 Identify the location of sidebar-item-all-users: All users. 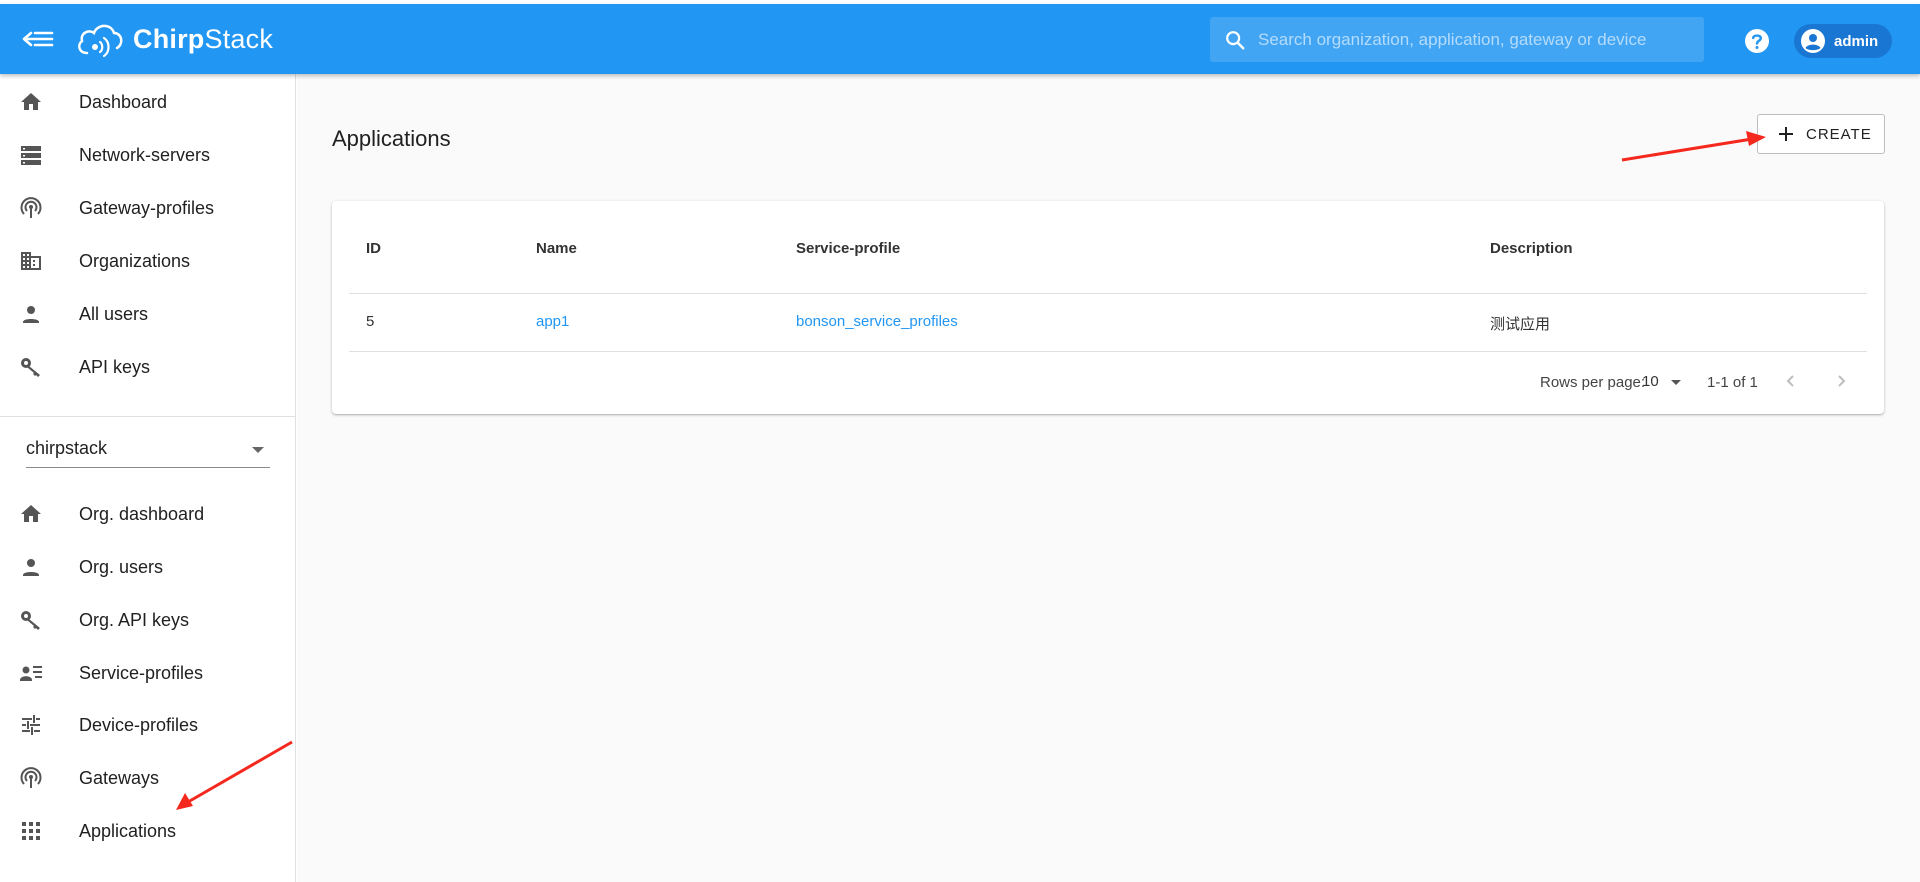
(147, 314).